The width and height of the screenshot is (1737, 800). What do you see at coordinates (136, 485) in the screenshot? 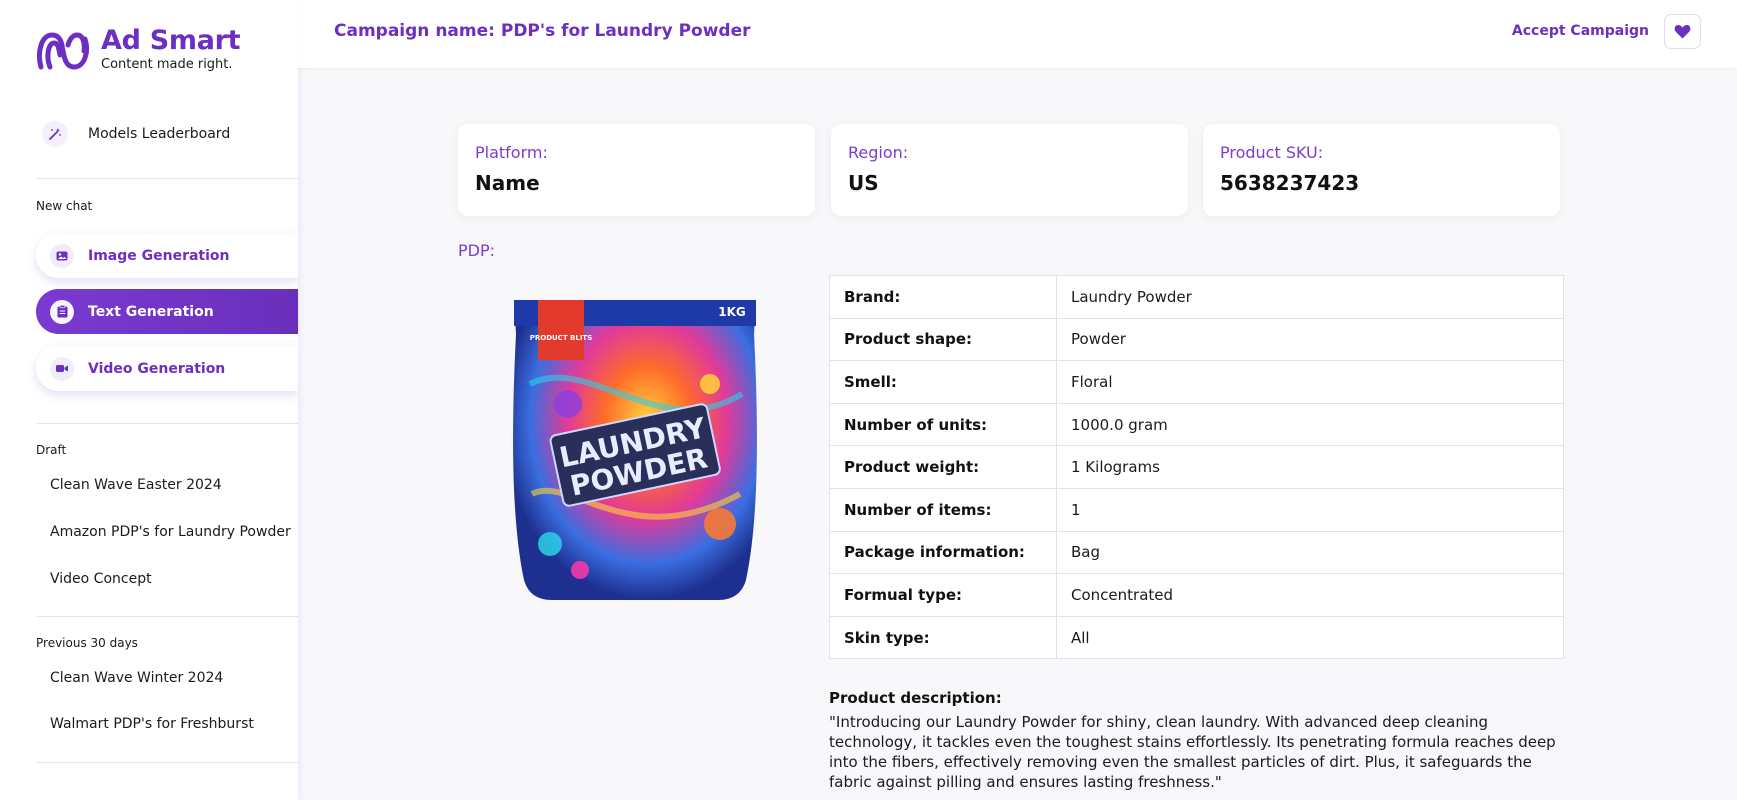
I see `draft-item: Clean Wave Easter 2024` at bounding box center [136, 485].